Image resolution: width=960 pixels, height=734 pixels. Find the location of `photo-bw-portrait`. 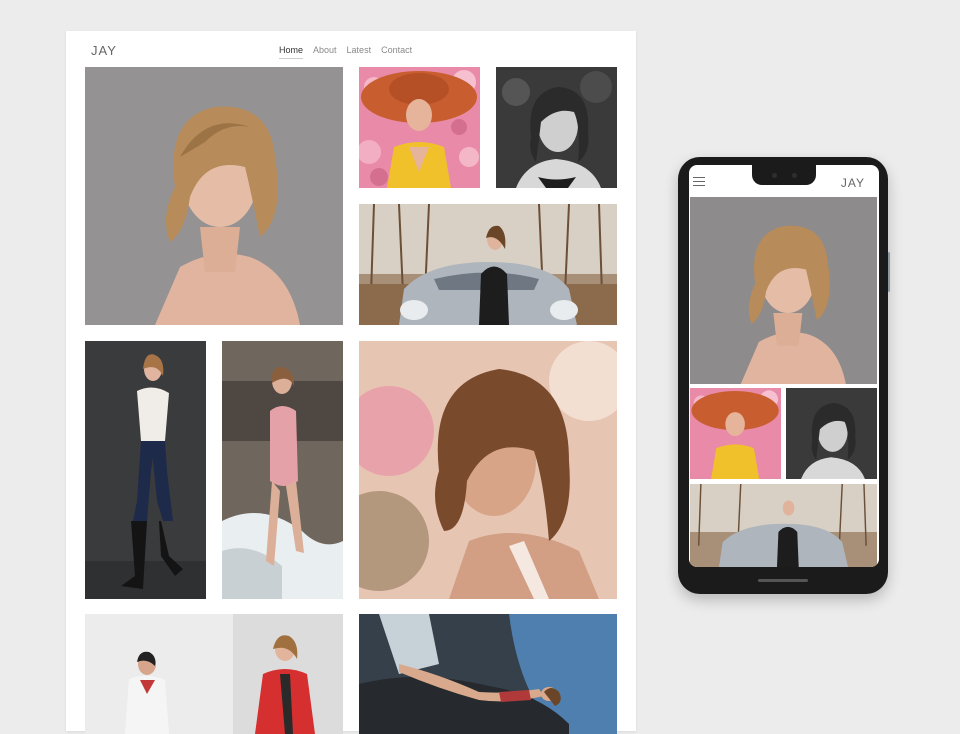

photo-bw-portrait is located at coordinates (556, 127).